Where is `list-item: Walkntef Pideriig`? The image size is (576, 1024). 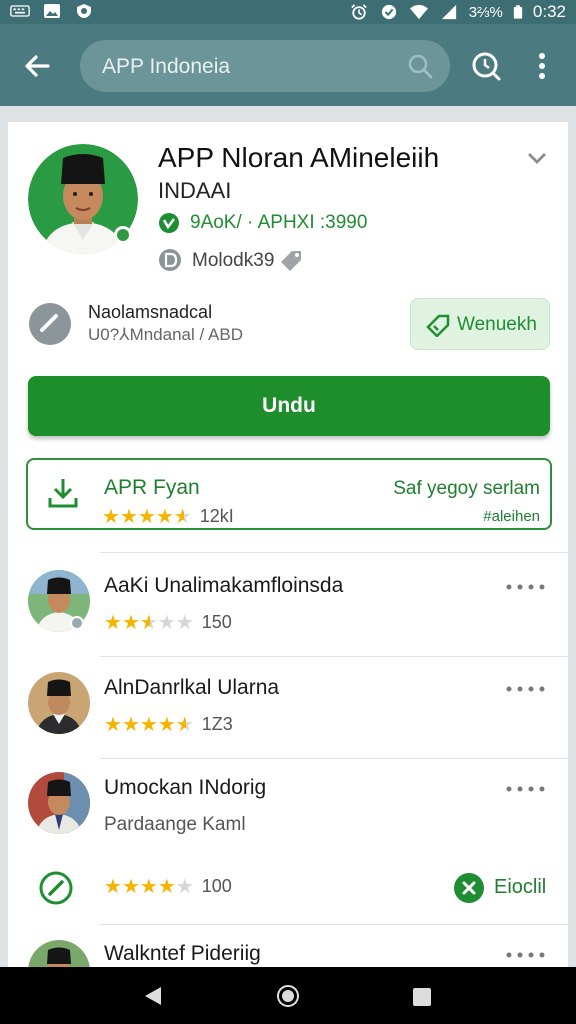
list-item: Walkntef Pideriig is located at coordinates (288, 950).